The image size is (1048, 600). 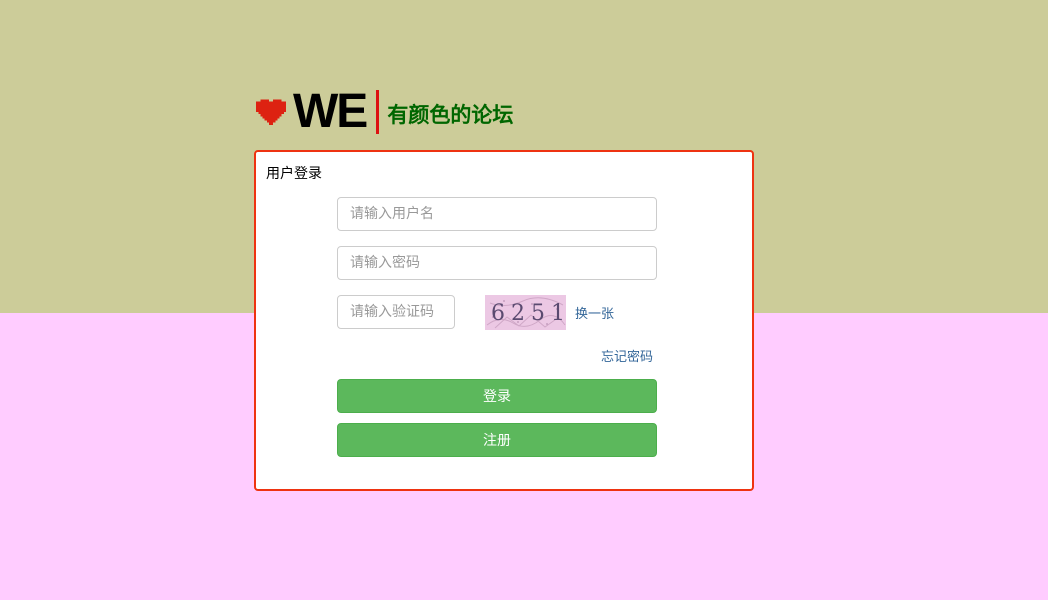 What do you see at coordinates (627, 355) in the screenshot?
I see `forgot-password-link: 忘记密码` at bounding box center [627, 355].